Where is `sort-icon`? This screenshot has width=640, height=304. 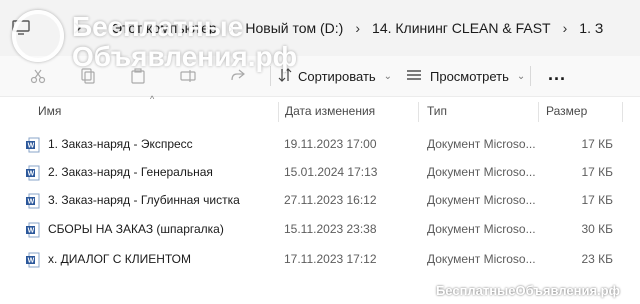 sort-icon is located at coordinates (285, 76).